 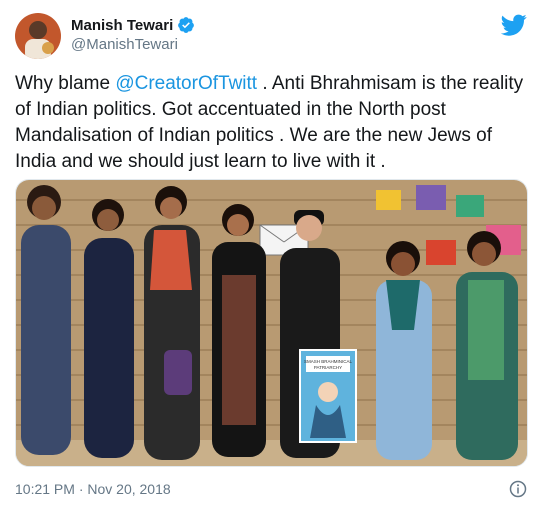 What do you see at coordinates (513, 25) in the screenshot?
I see `twitter-bird-icon` at bounding box center [513, 25].